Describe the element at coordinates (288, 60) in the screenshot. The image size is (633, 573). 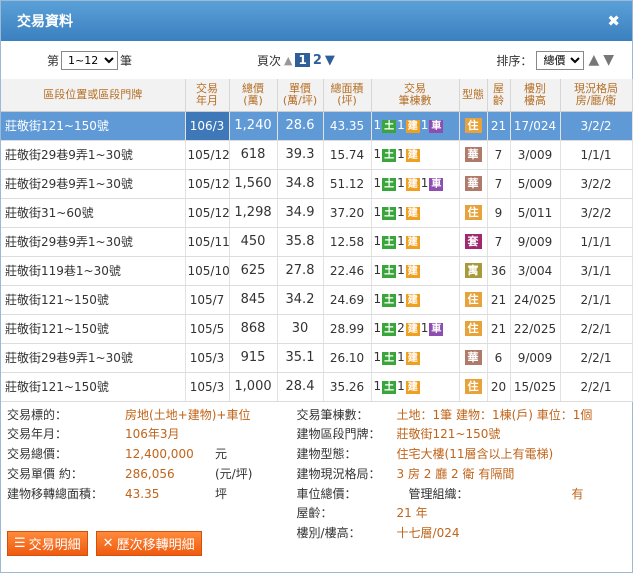
I see `page-up-icon: ▲` at that location.